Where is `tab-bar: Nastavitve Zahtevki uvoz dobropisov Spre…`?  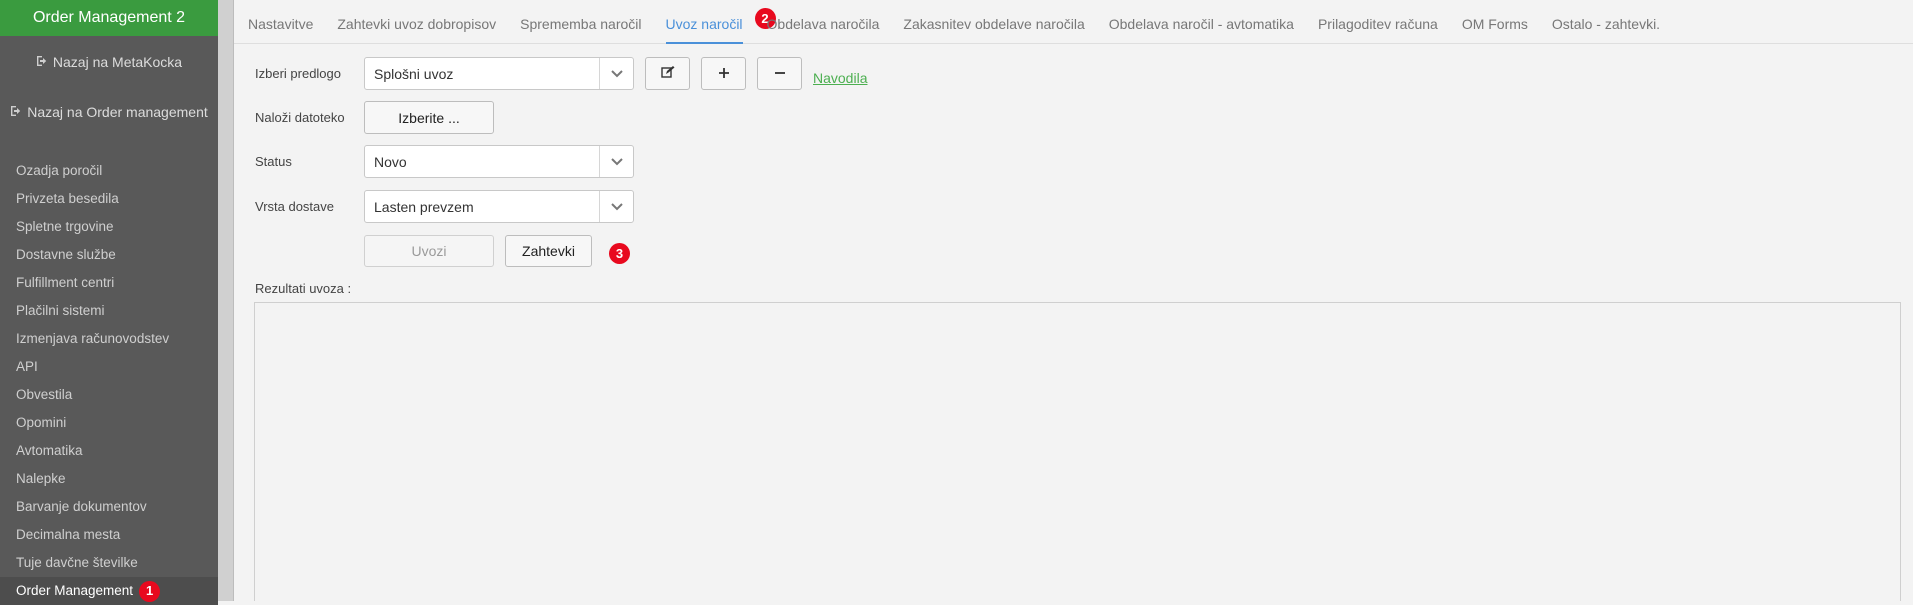 tab-bar: Nastavitve Zahtevki uvoz dobropisov Spre… is located at coordinates (1073, 22).